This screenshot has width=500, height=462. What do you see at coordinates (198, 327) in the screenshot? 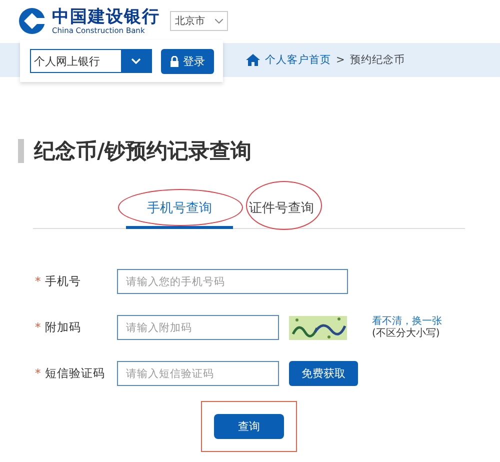
I see `input-field: 请输入附加码` at bounding box center [198, 327].